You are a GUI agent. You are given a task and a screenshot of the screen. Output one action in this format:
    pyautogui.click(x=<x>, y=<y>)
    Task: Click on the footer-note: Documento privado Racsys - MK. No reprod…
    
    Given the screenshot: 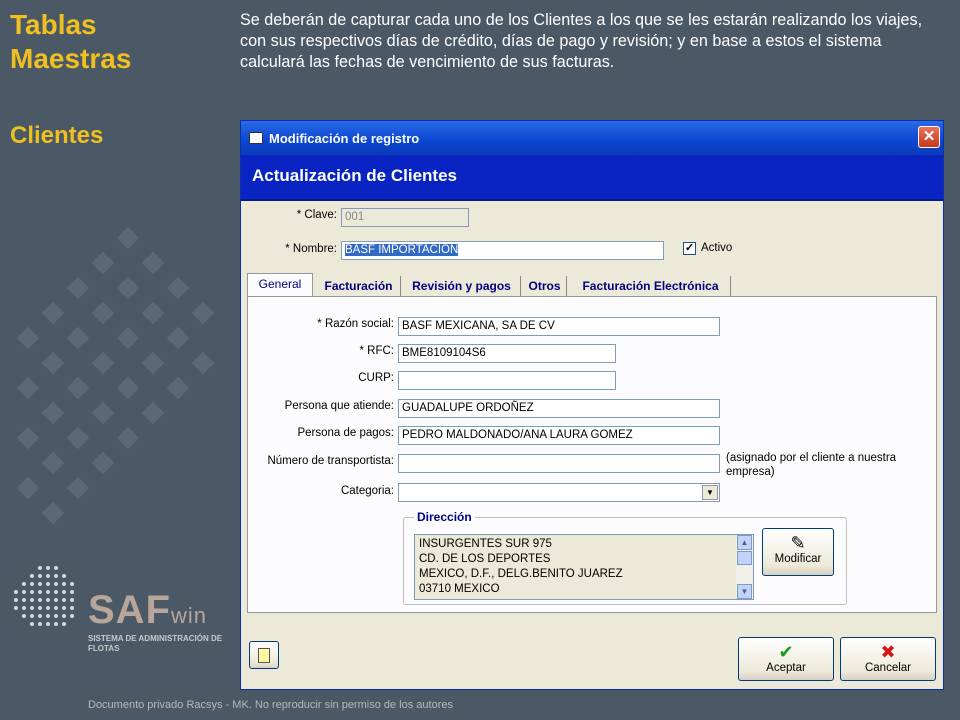 What is the action you would take?
    pyautogui.click(x=270, y=705)
    